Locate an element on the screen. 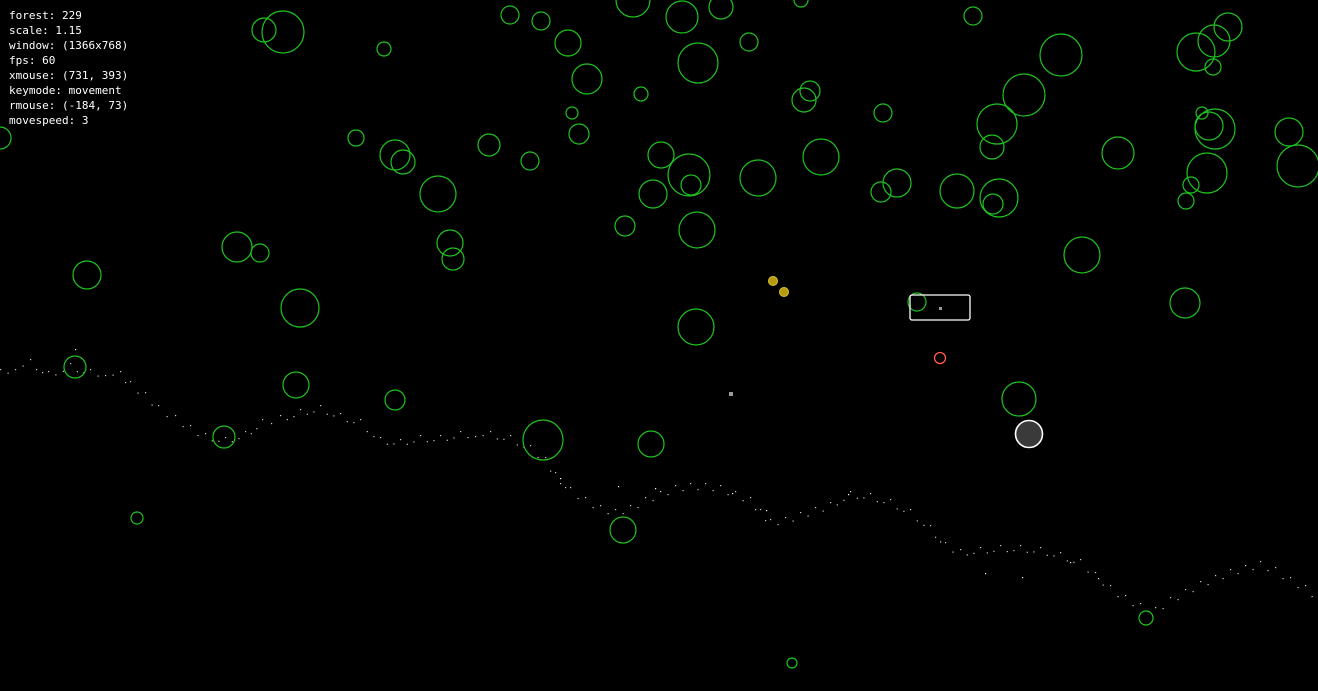  debug-line-xmouse: xmouse: (731, 393) is located at coordinates (68, 75).